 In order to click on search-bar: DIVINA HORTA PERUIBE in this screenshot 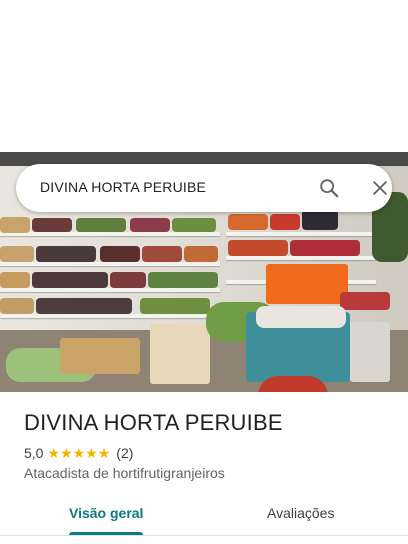, I will do `click(204, 188)`.